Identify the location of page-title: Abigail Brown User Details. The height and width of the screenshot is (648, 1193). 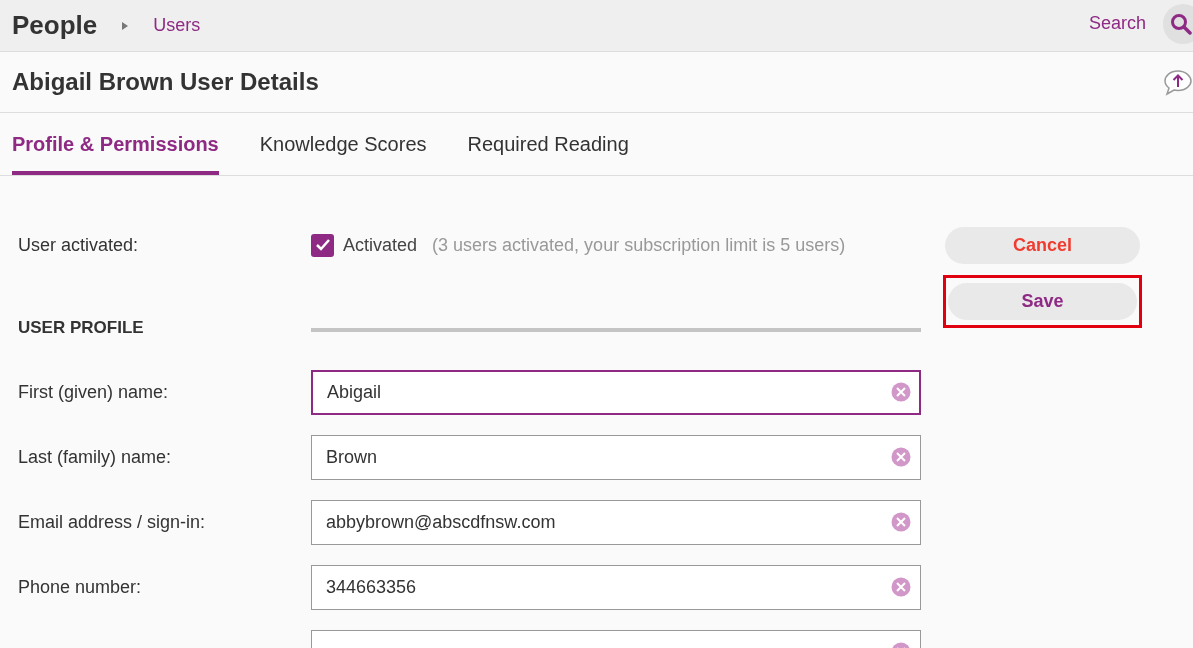
(165, 82).